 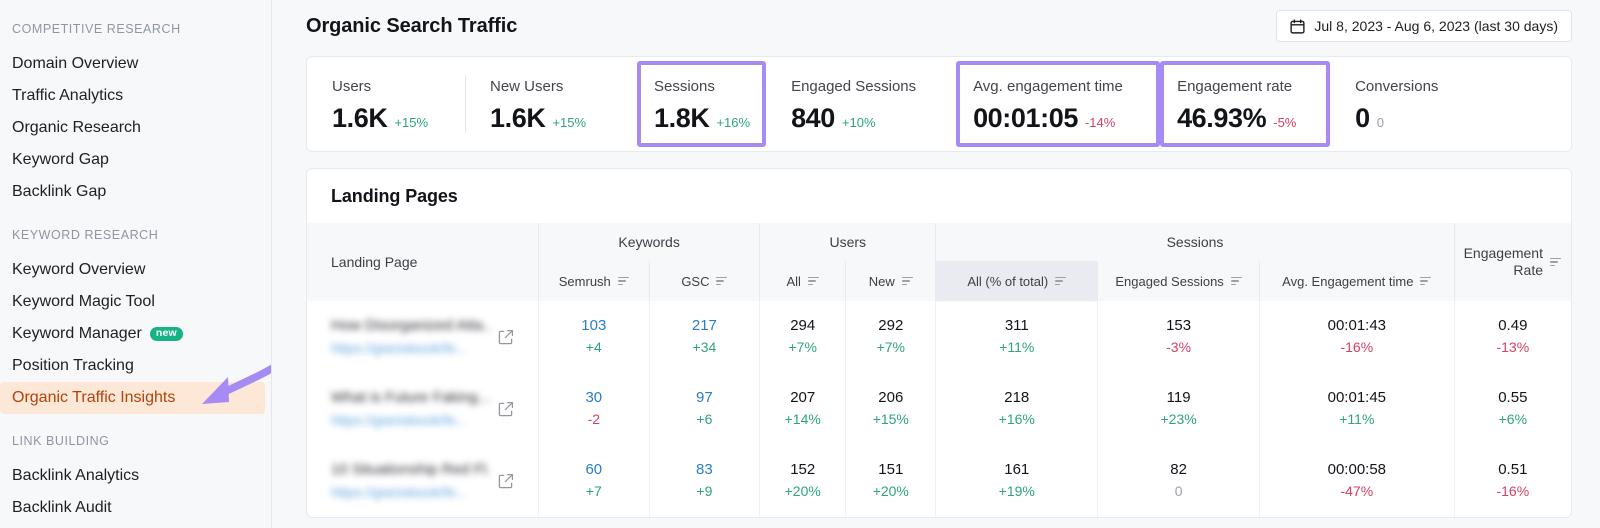 I want to click on cell-delta: +11%, so click(x=1357, y=419).